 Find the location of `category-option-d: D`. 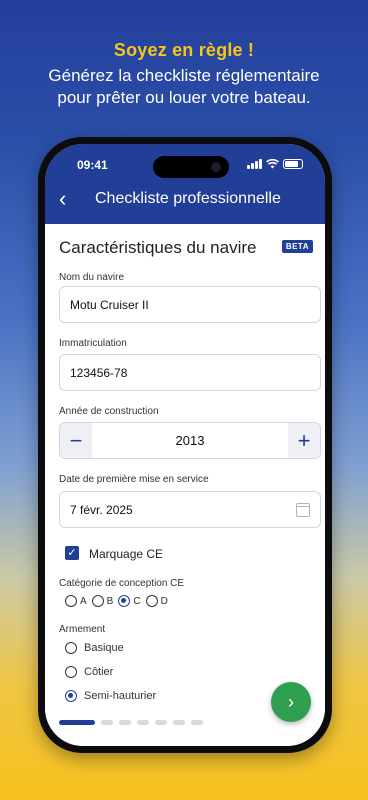

category-option-d: D is located at coordinates (156, 601).